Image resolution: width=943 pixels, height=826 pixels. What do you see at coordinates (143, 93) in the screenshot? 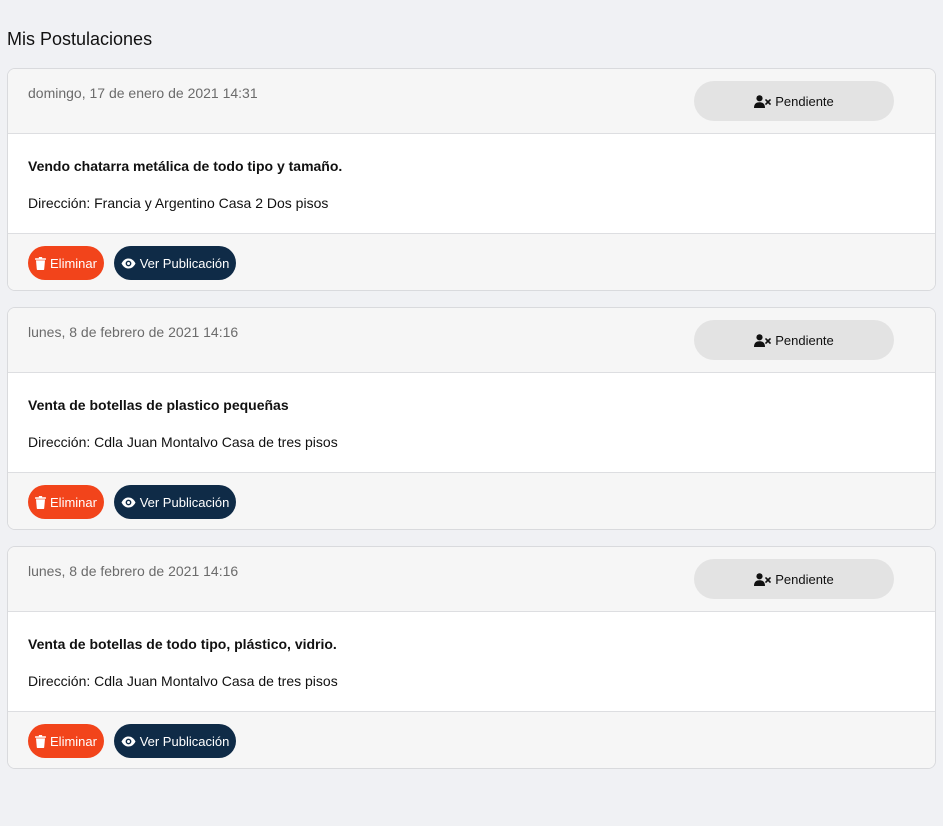
I see `postulacion-date: domingo, 17 de enero de 2021 14:31` at bounding box center [143, 93].